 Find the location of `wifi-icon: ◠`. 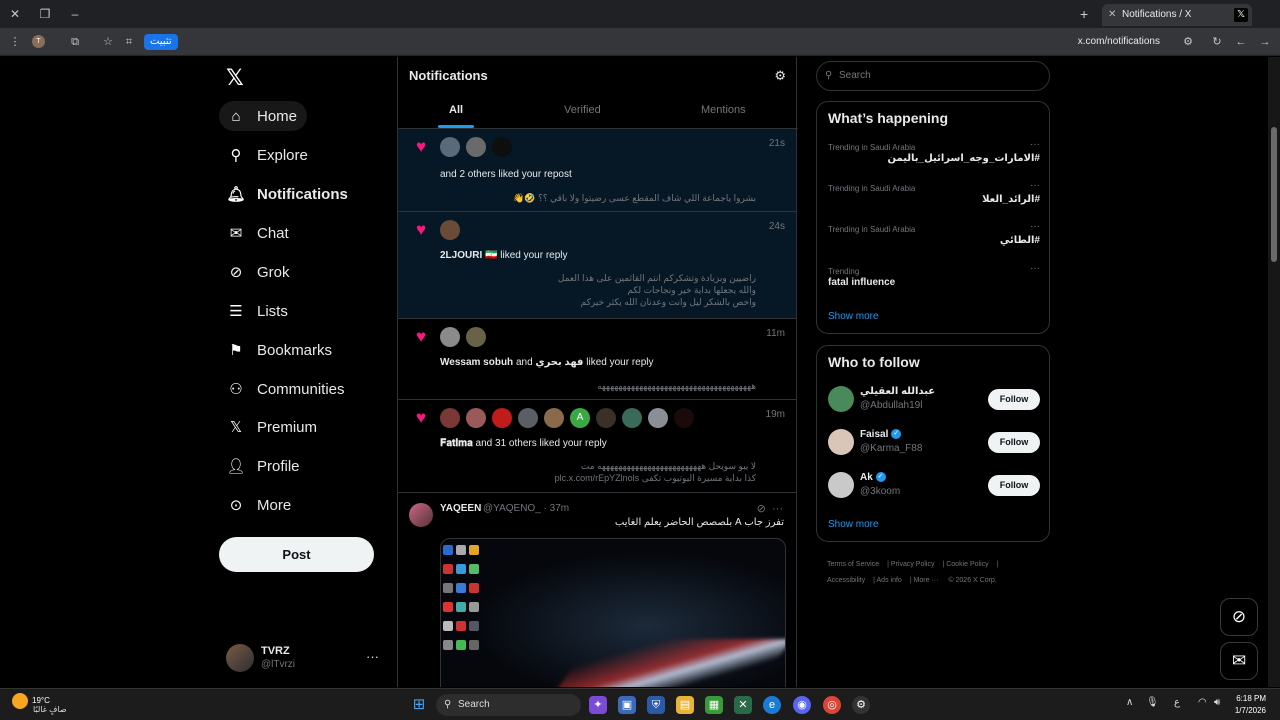

wifi-icon: ◠ is located at coordinates (1202, 702).